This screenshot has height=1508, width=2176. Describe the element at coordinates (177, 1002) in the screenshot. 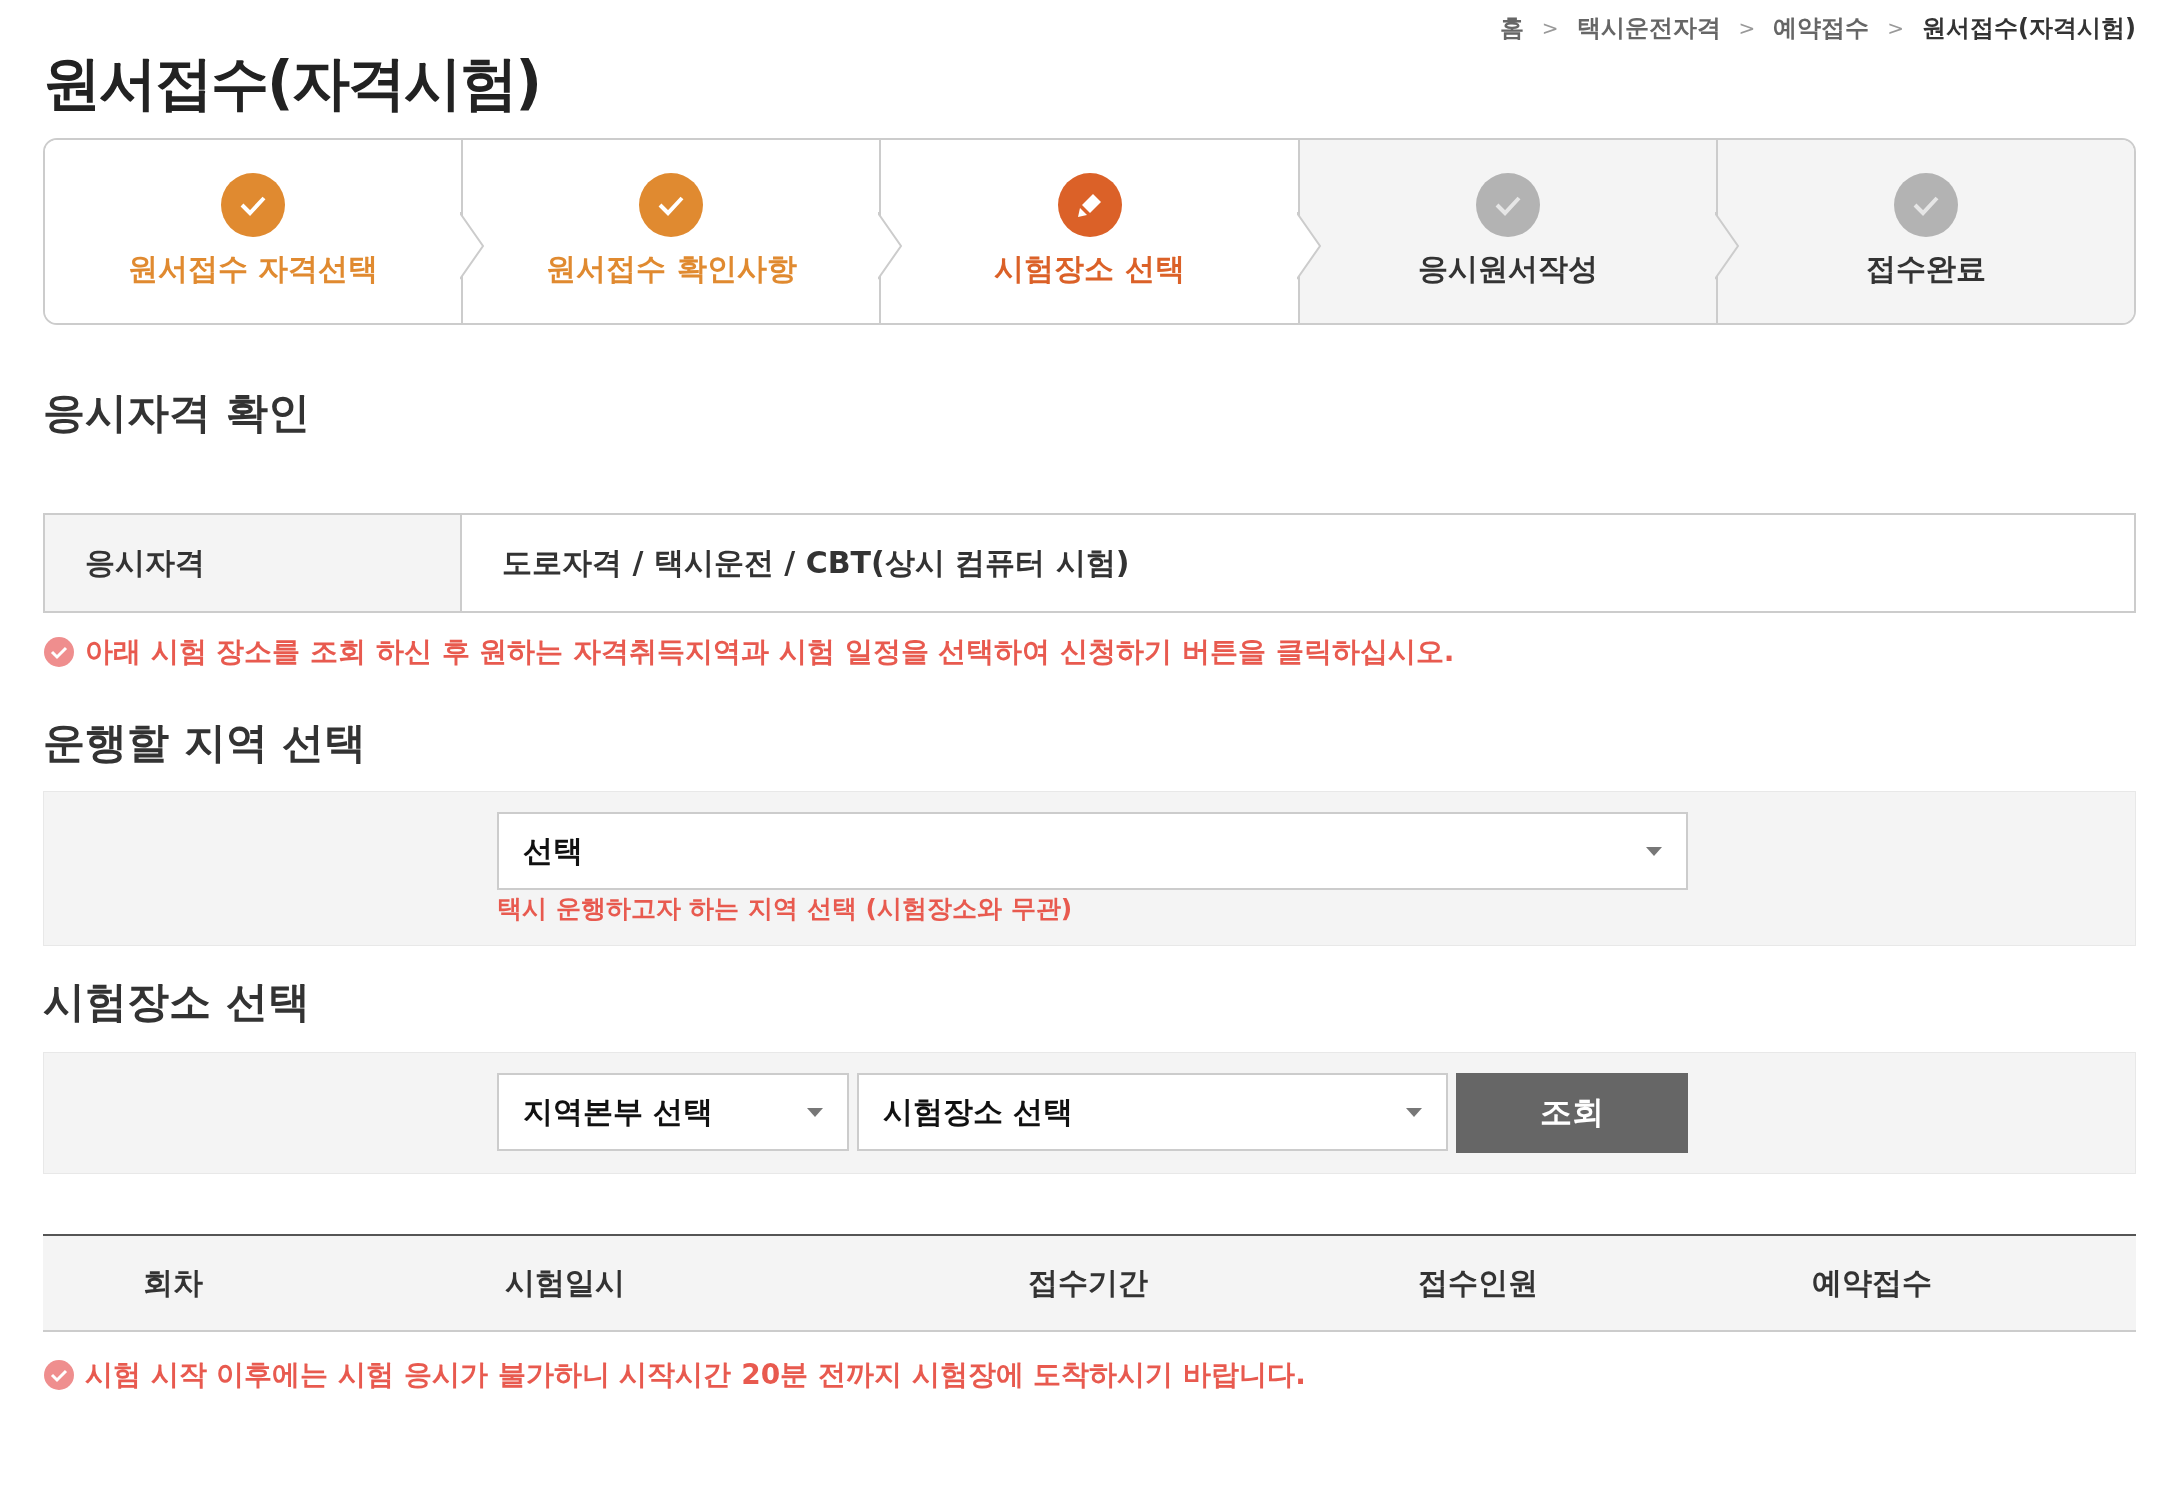

I see `section-heading: 시험장소 선택` at that location.